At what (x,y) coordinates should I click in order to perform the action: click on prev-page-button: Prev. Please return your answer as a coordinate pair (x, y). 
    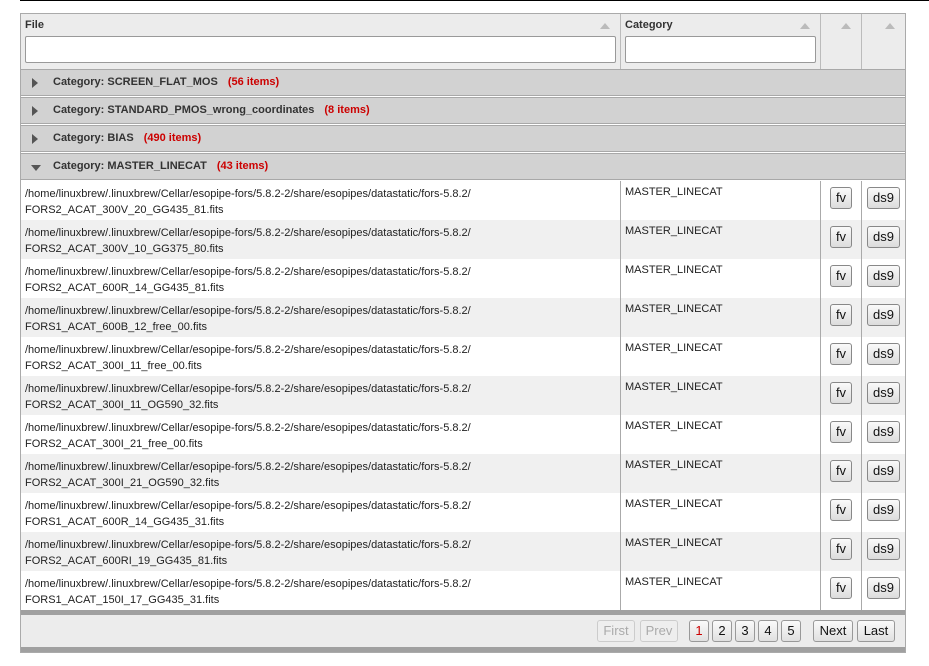
    Looking at the image, I should click on (659, 631).